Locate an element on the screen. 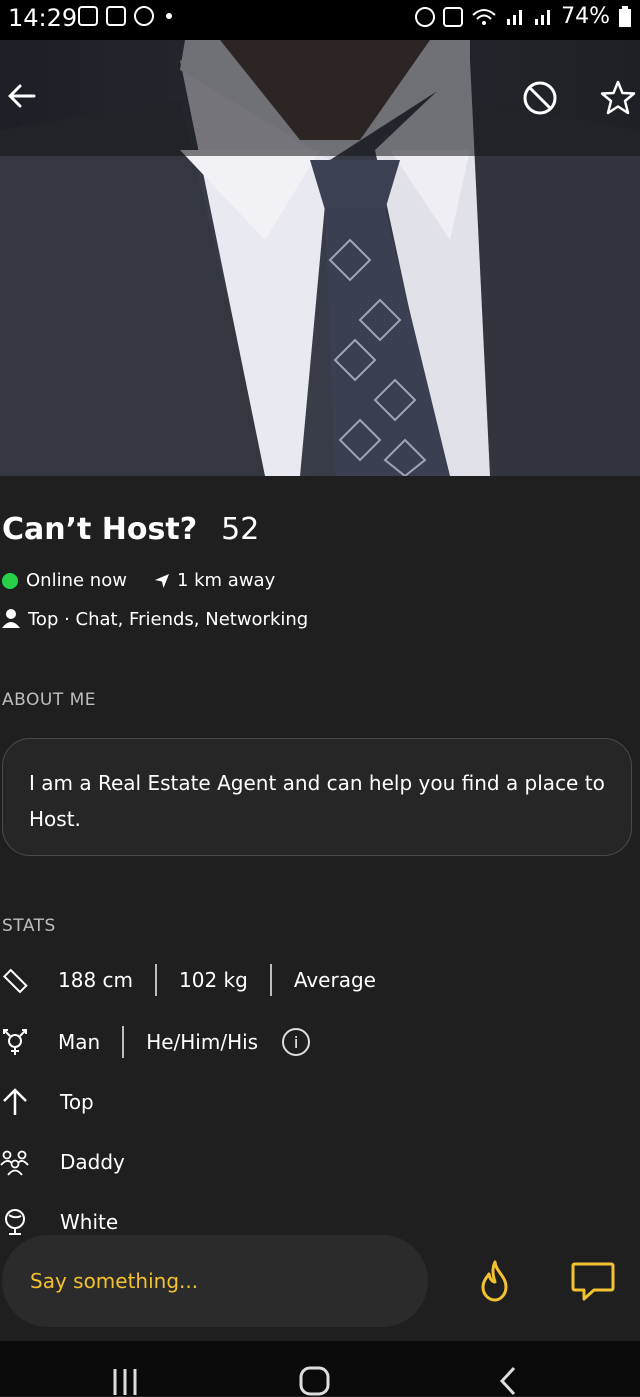 This screenshot has height=1397, width=640. star-icon is located at coordinates (618, 98).